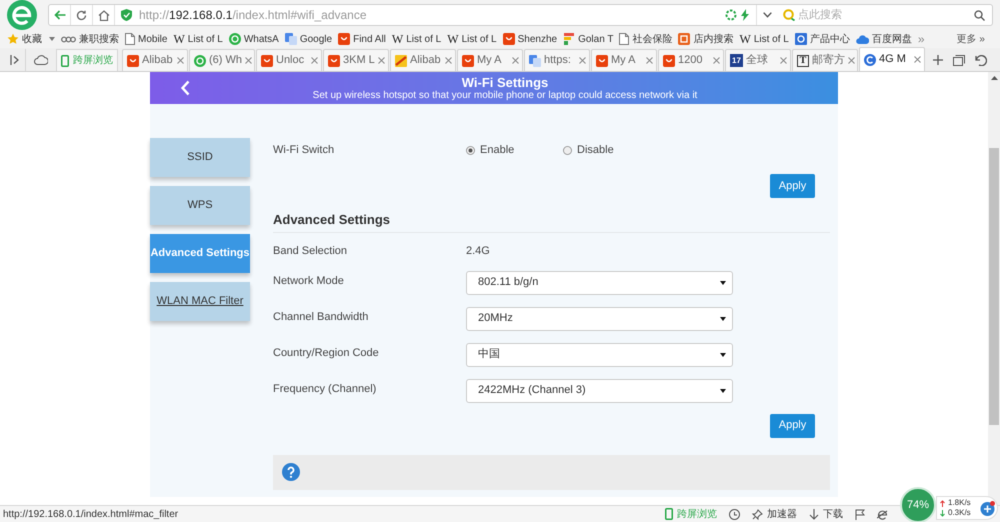 The image size is (1000, 522). I want to click on status-button: 下载, so click(826, 514).